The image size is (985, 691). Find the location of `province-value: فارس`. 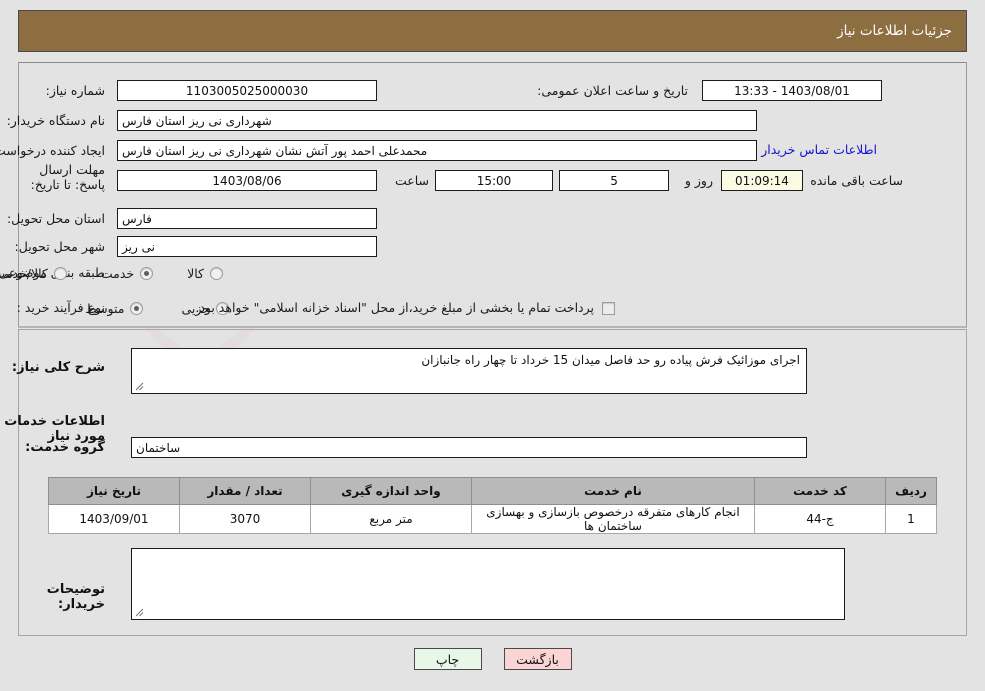

province-value: فارس is located at coordinates (247, 218).